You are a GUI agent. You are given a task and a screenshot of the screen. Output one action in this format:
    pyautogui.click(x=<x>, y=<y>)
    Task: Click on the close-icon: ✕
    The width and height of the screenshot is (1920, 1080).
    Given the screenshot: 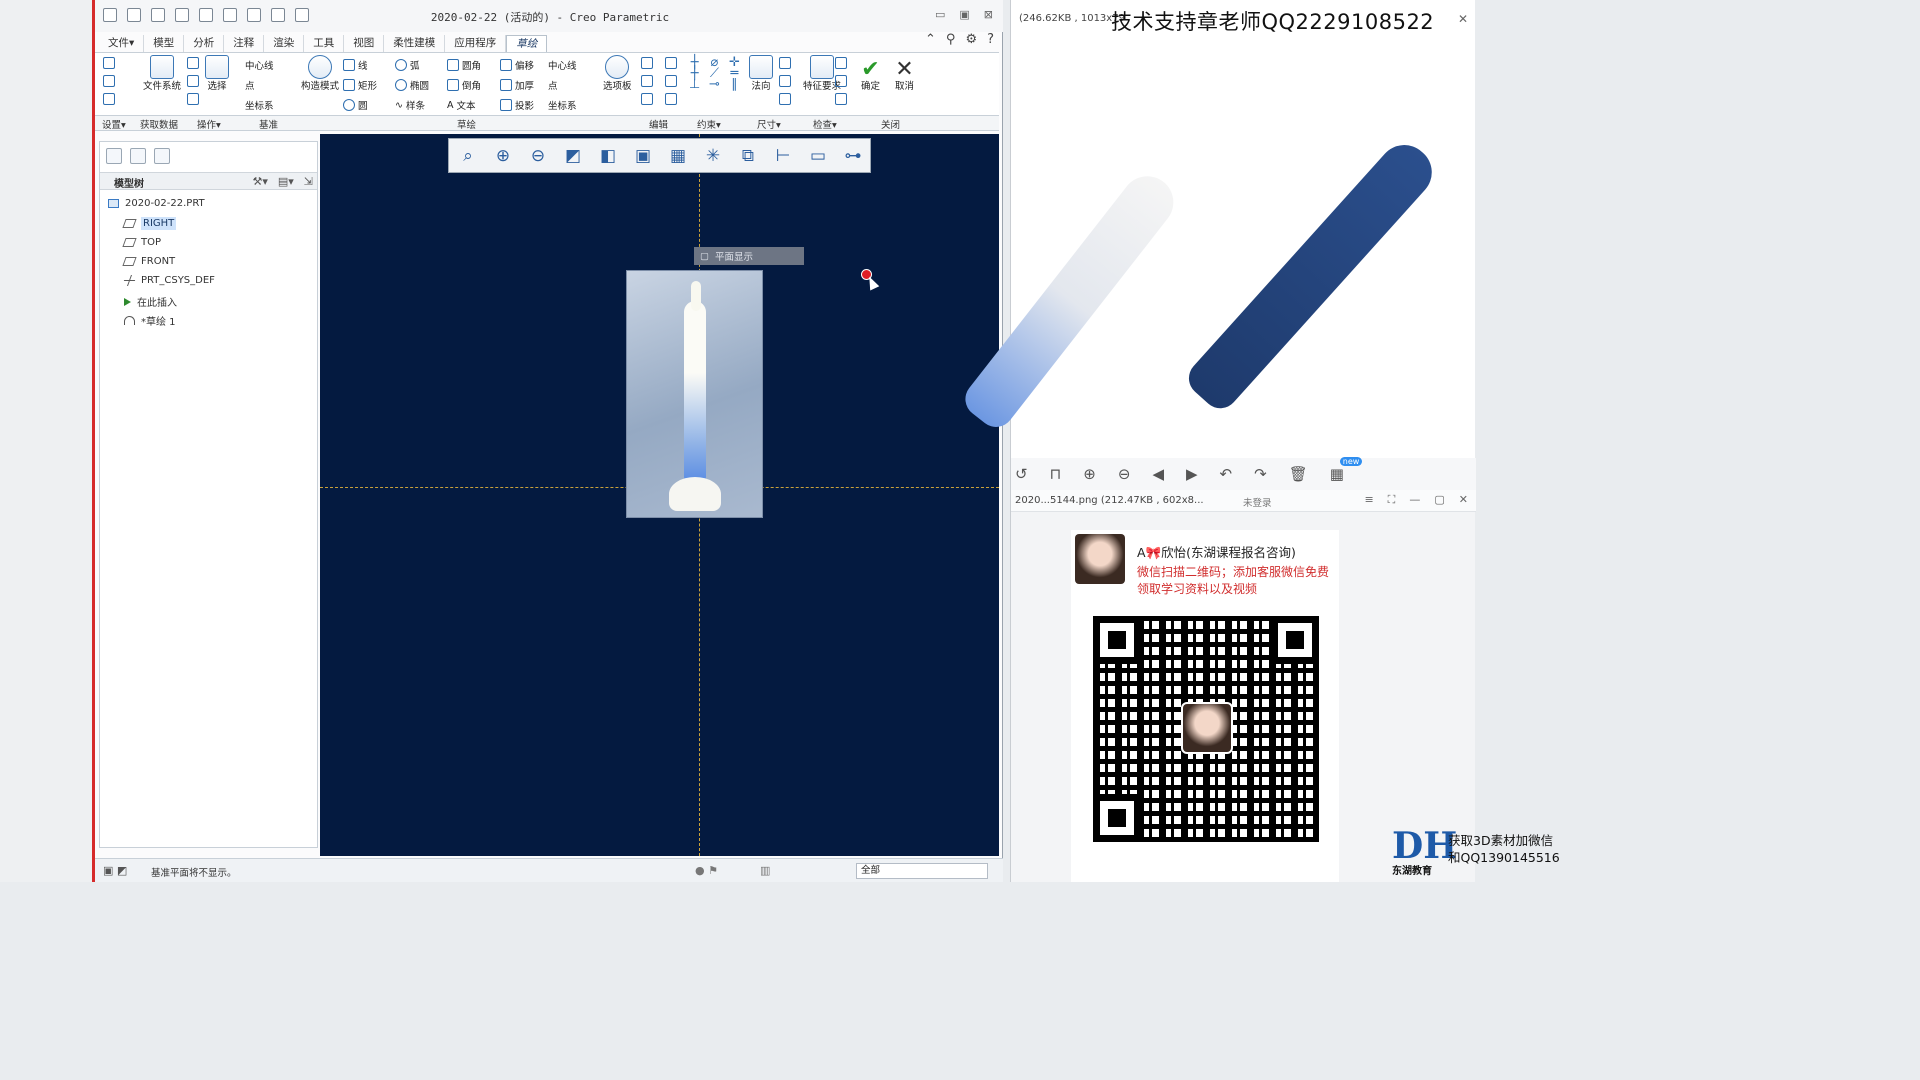 What is the action you would take?
    pyautogui.click(x=1463, y=19)
    